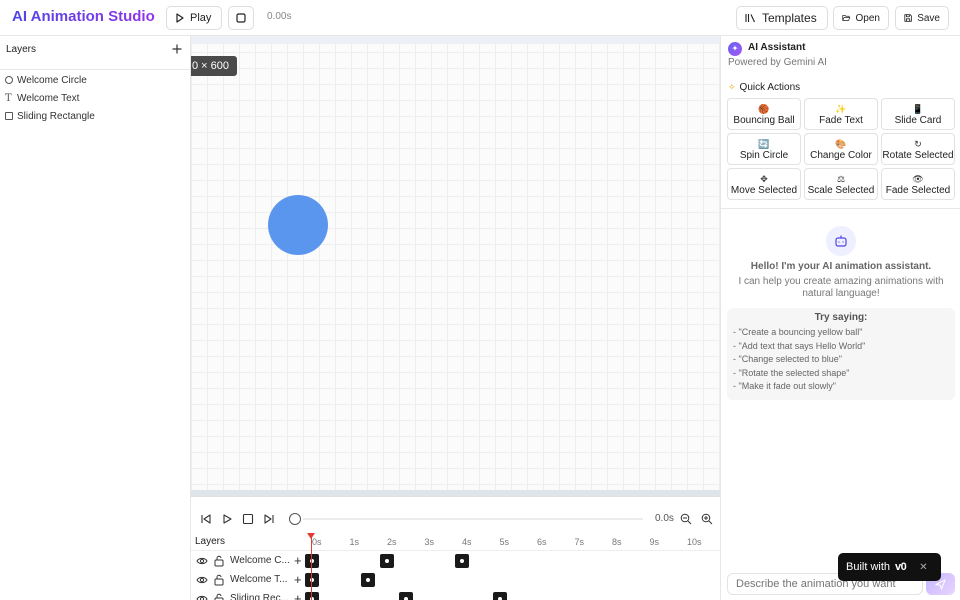 The height and width of the screenshot is (600, 960). What do you see at coordinates (214, 66) in the screenshot?
I see `canvas-size-badge: 0 × 600` at bounding box center [214, 66].